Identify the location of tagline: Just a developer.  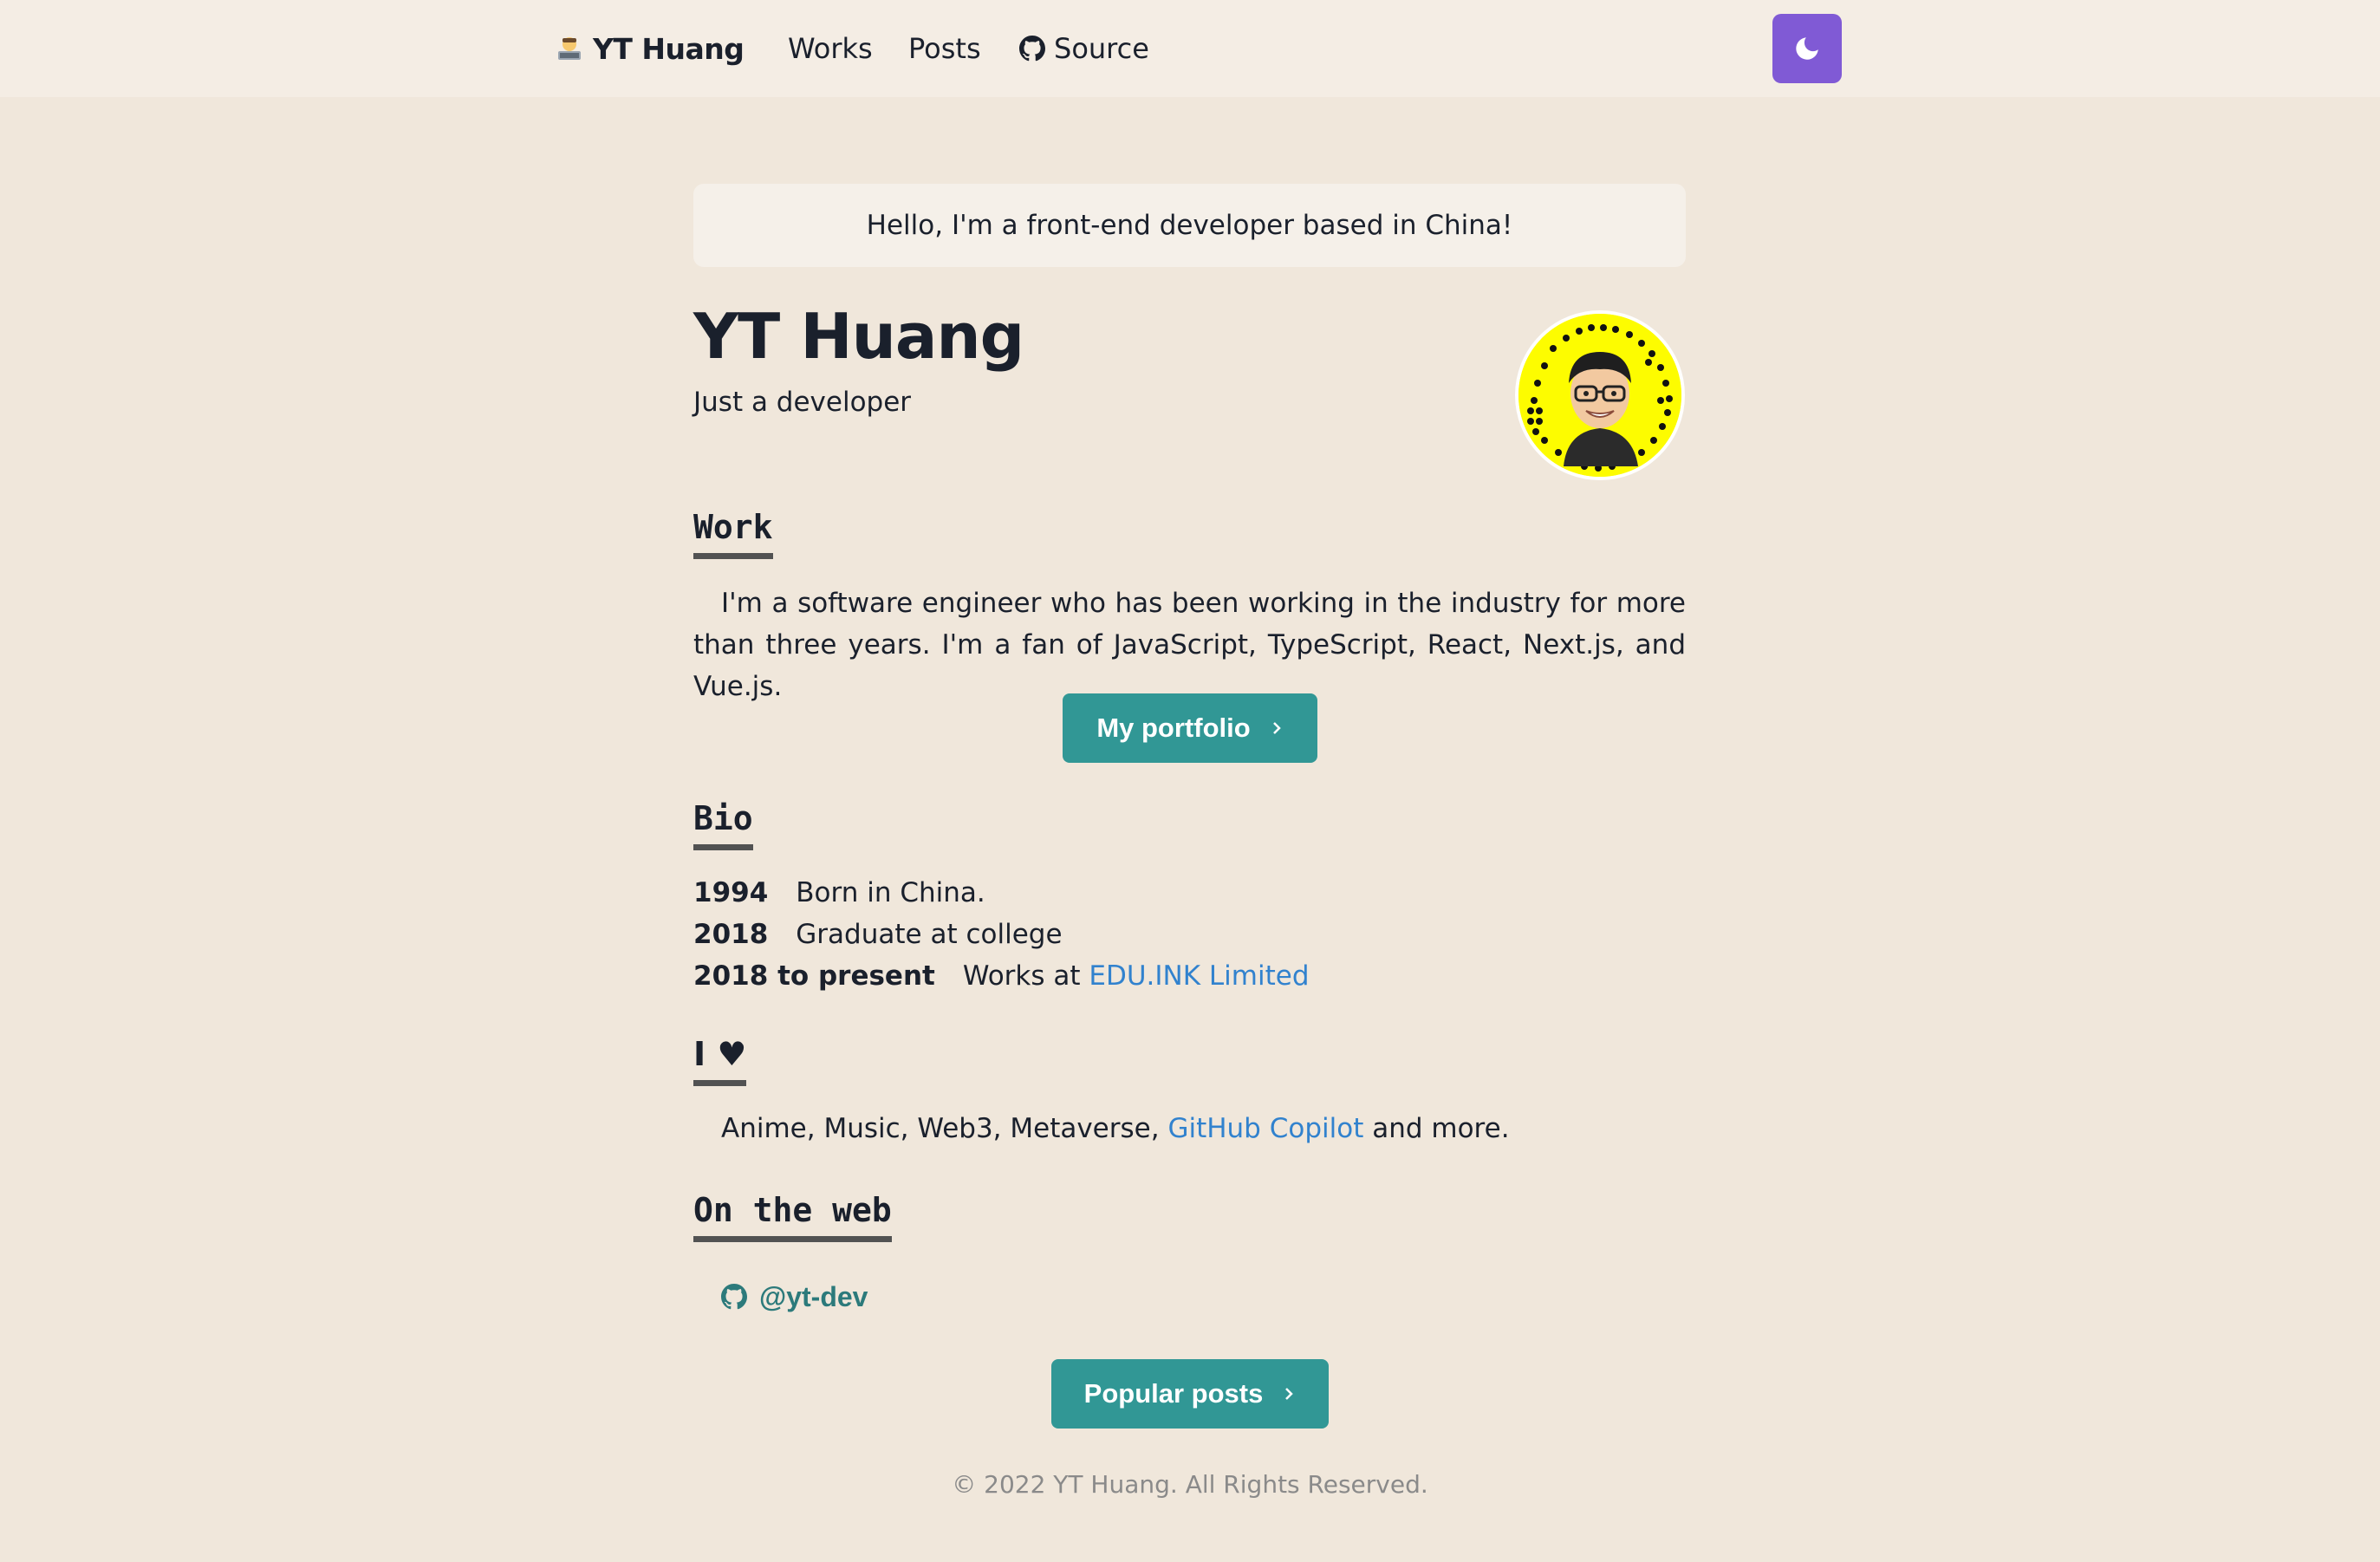
(802, 403).